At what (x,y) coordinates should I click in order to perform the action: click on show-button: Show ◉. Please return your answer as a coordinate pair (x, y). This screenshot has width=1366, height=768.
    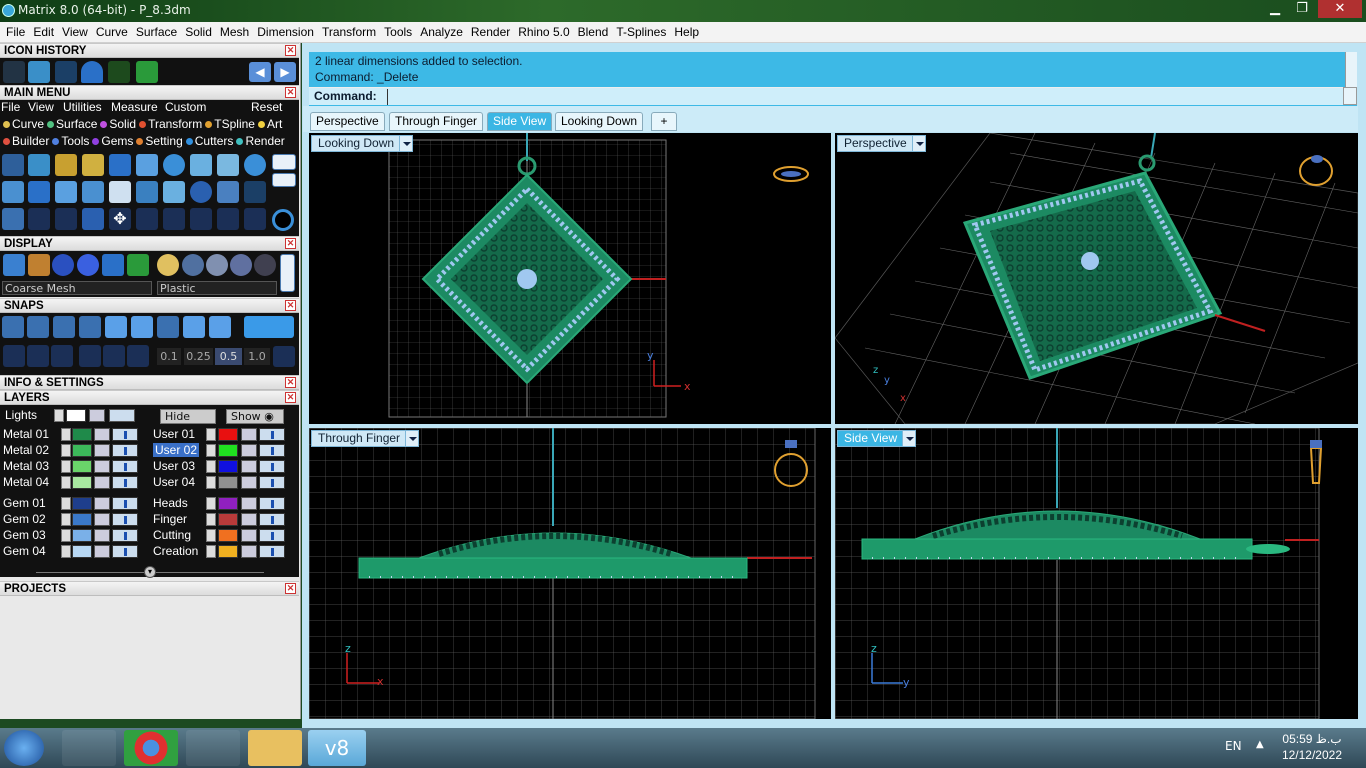
    Looking at the image, I should click on (255, 416).